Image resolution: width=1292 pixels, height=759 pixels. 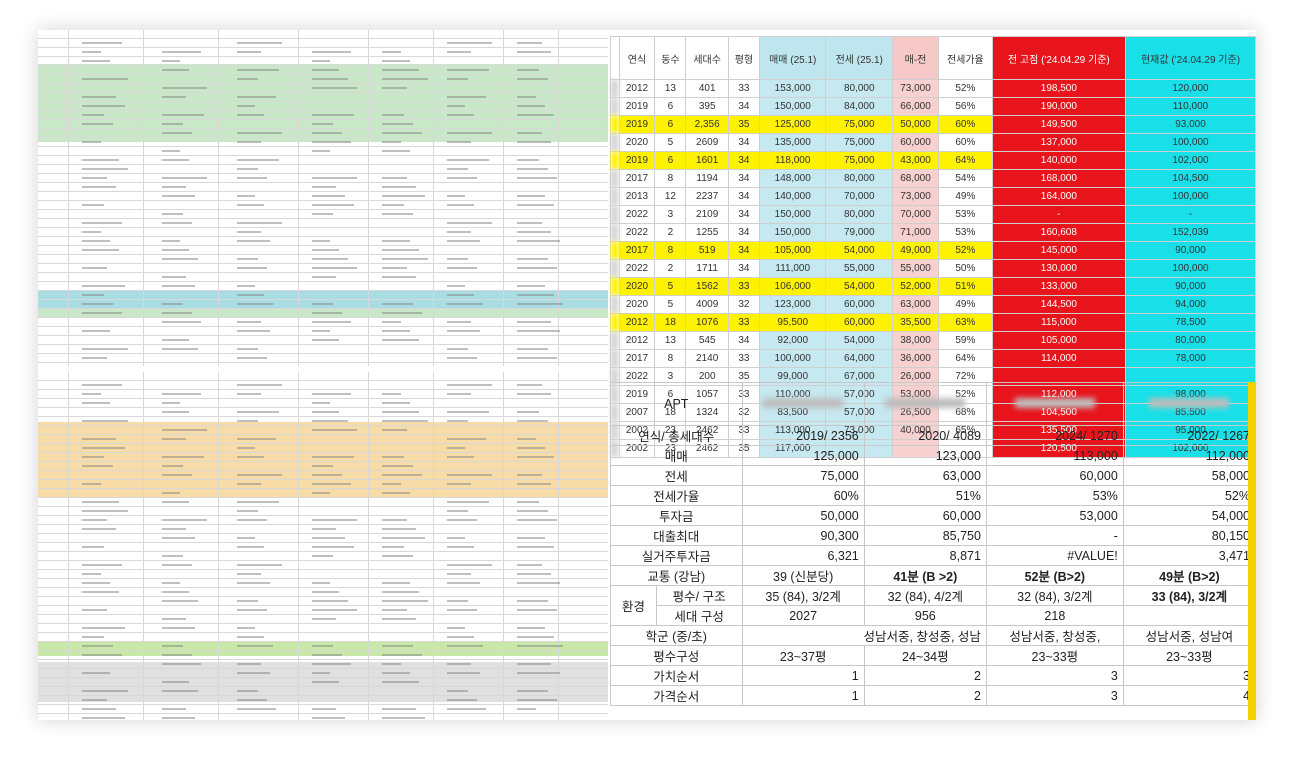 I want to click on env-value: 2027, so click(x=803, y=615).